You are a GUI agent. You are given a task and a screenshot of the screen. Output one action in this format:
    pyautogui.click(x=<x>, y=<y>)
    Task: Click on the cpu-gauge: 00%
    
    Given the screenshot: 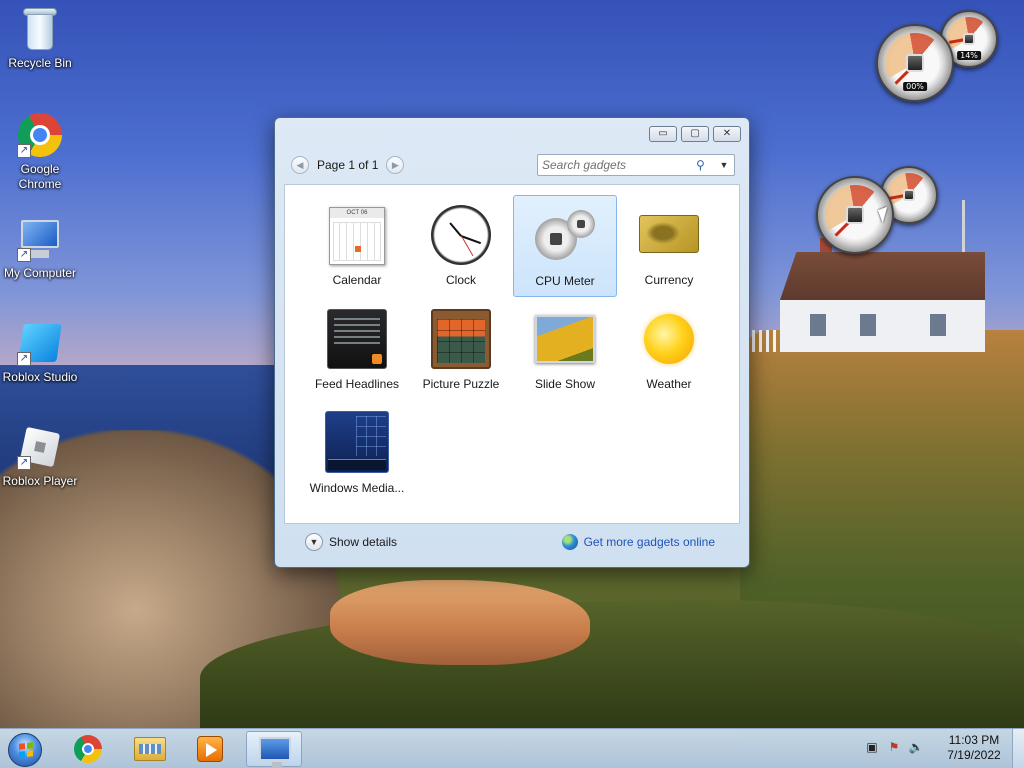 What is the action you would take?
    pyautogui.click(x=915, y=63)
    